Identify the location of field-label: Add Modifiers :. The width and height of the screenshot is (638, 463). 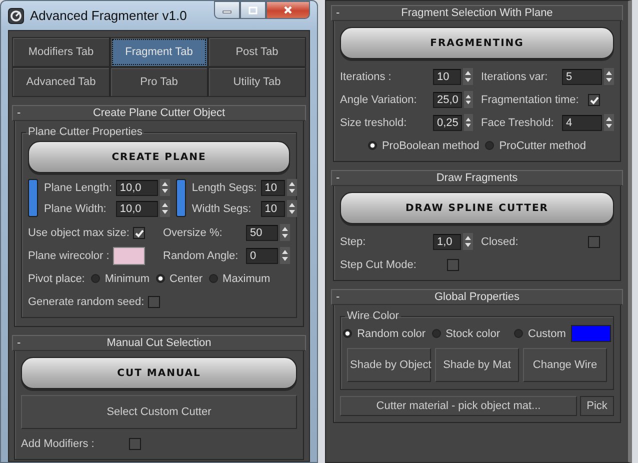
(58, 444).